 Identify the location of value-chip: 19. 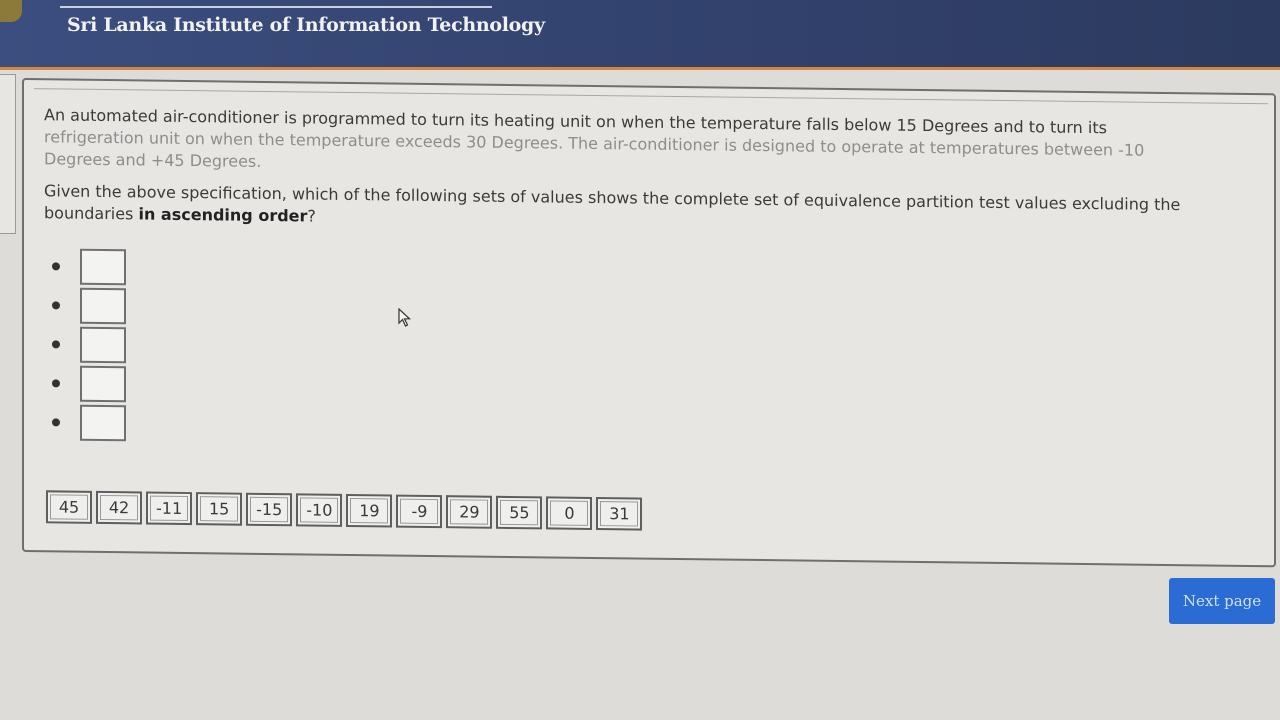
(369, 510).